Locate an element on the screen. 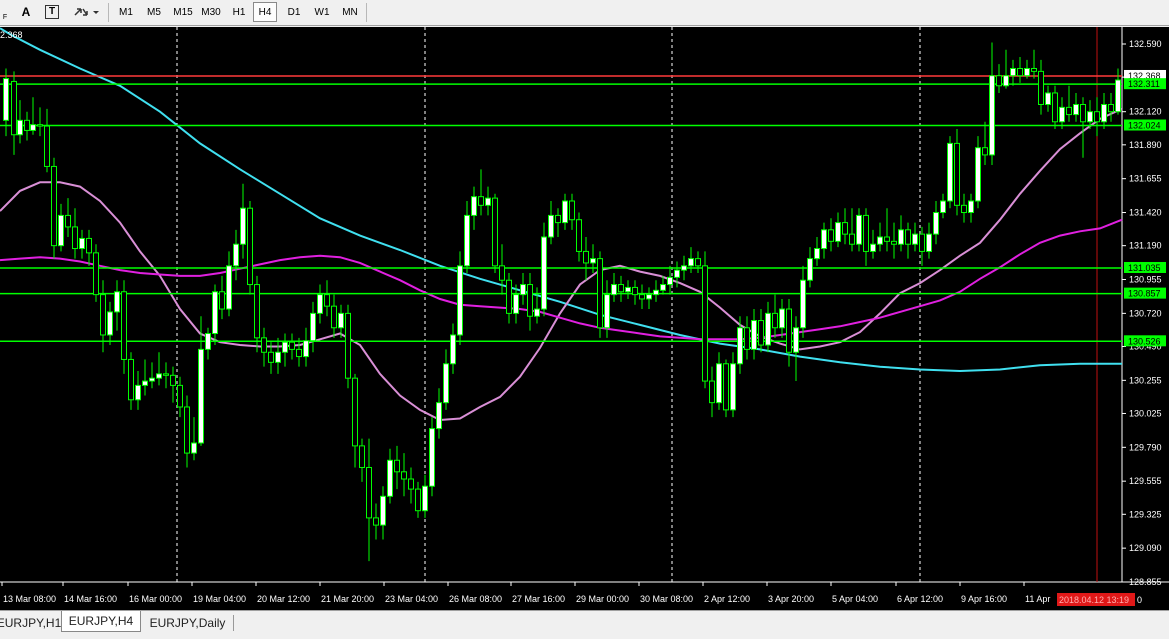  price-tick-label: 131.890 is located at coordinates (1145, 145).